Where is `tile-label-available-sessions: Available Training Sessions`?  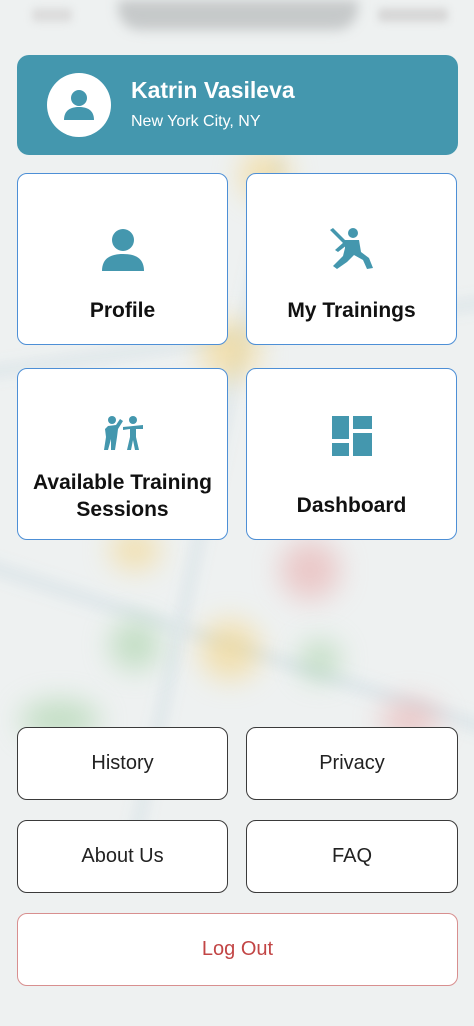
tile-label-available-sessions: Available Training Sessions is located at coordinates (122, 496).